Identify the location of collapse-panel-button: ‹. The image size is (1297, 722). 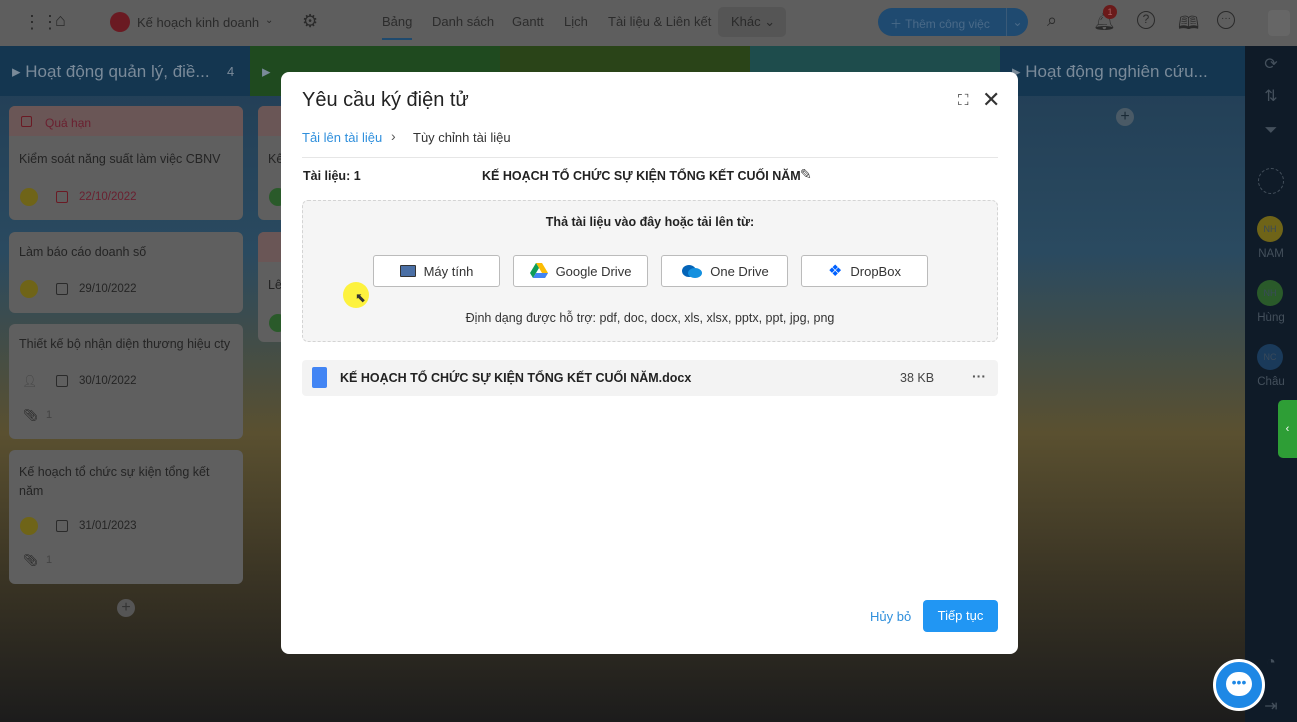
(1287, 429).